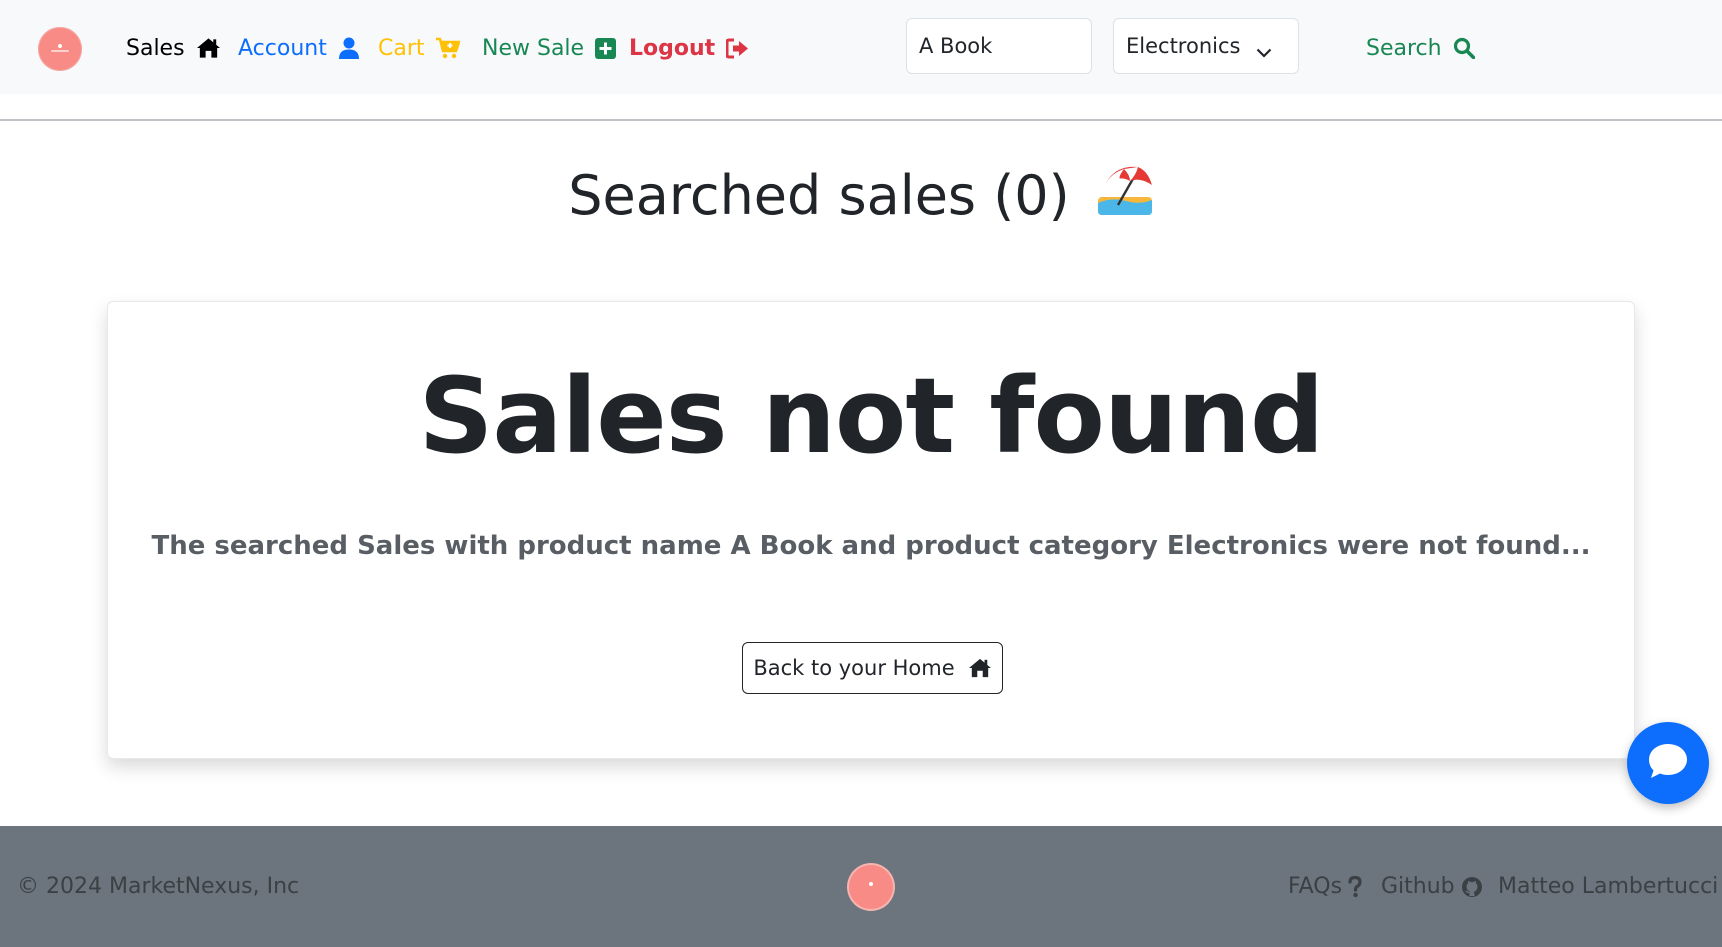 This screenshot has width=1722, height=947. What do you see at coordinates (606, 48) in the screenshot?
I see `square-plus-icon` at bounding box center [606, 48].